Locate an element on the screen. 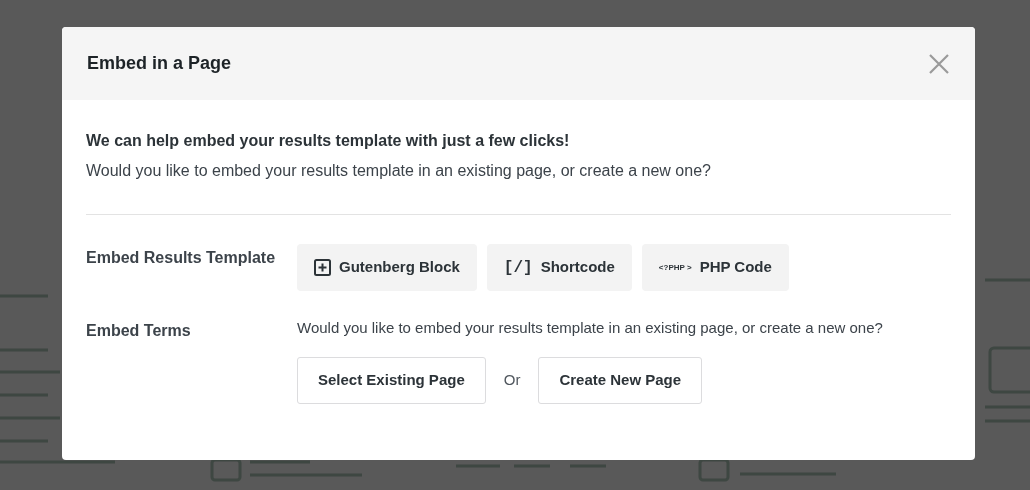 The image size is (1030, 490). embed-option-button: [/] Shortcode is located at coordinates (559, 267).